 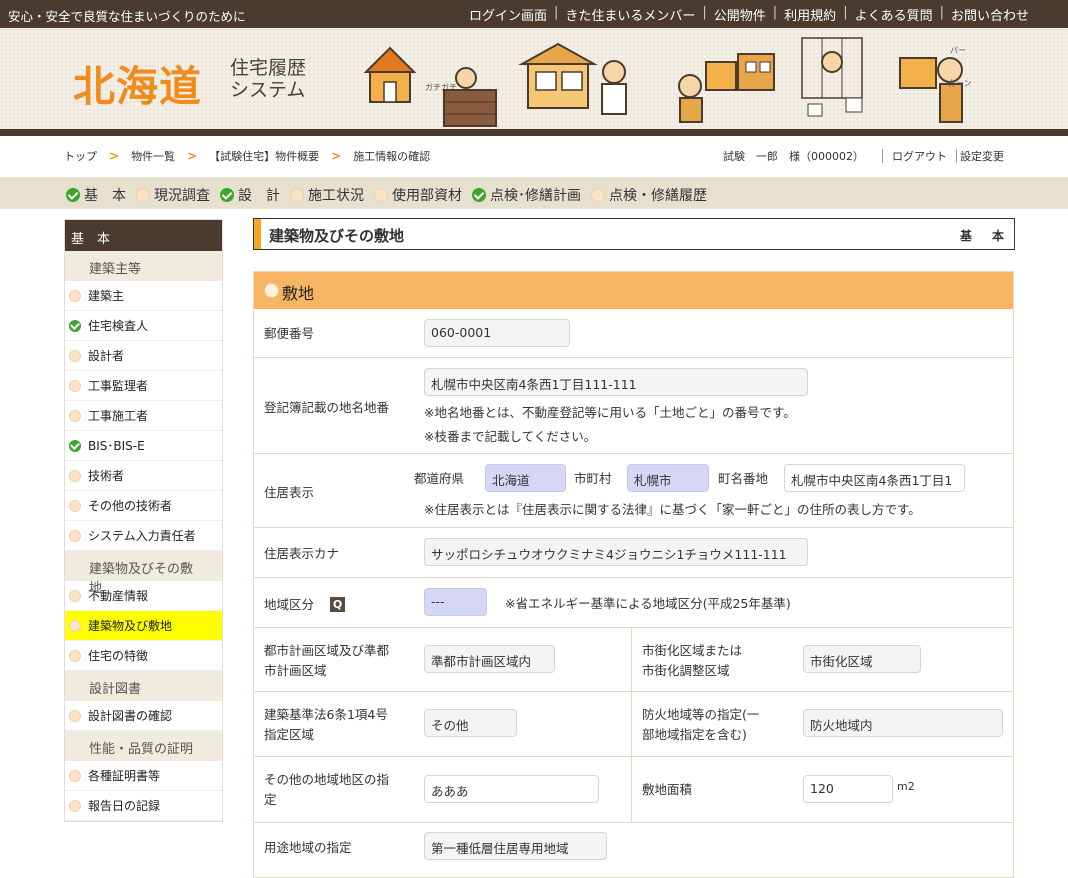 I want to click on sidebar-item-supervisor: 工事監理者, so click(x=143, y=386).